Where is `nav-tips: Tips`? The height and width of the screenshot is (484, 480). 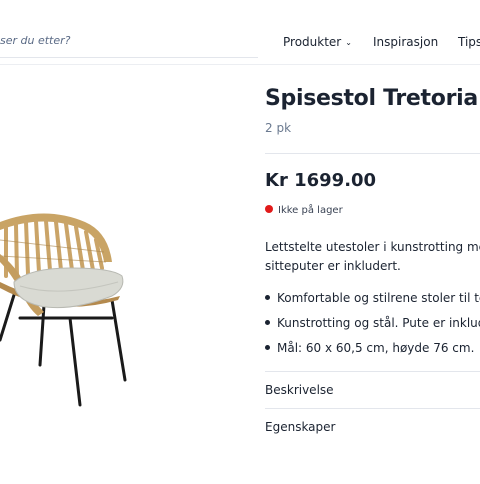
nav-tips: Tips is located at coordinates (469, 42).